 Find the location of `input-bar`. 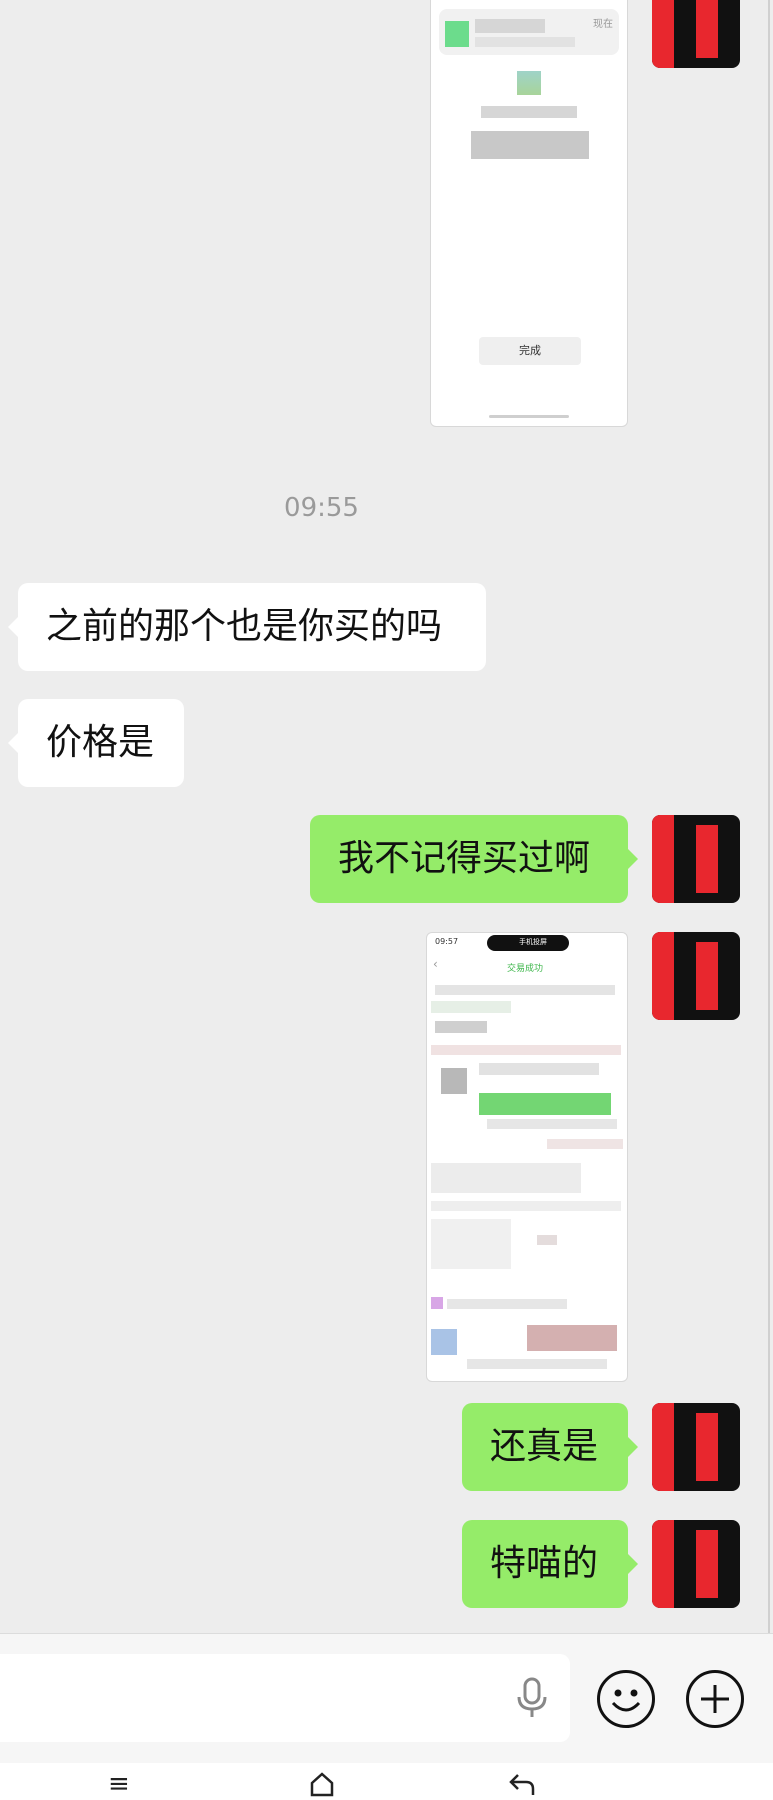

input-bar is located at coordinates (386, 1698).